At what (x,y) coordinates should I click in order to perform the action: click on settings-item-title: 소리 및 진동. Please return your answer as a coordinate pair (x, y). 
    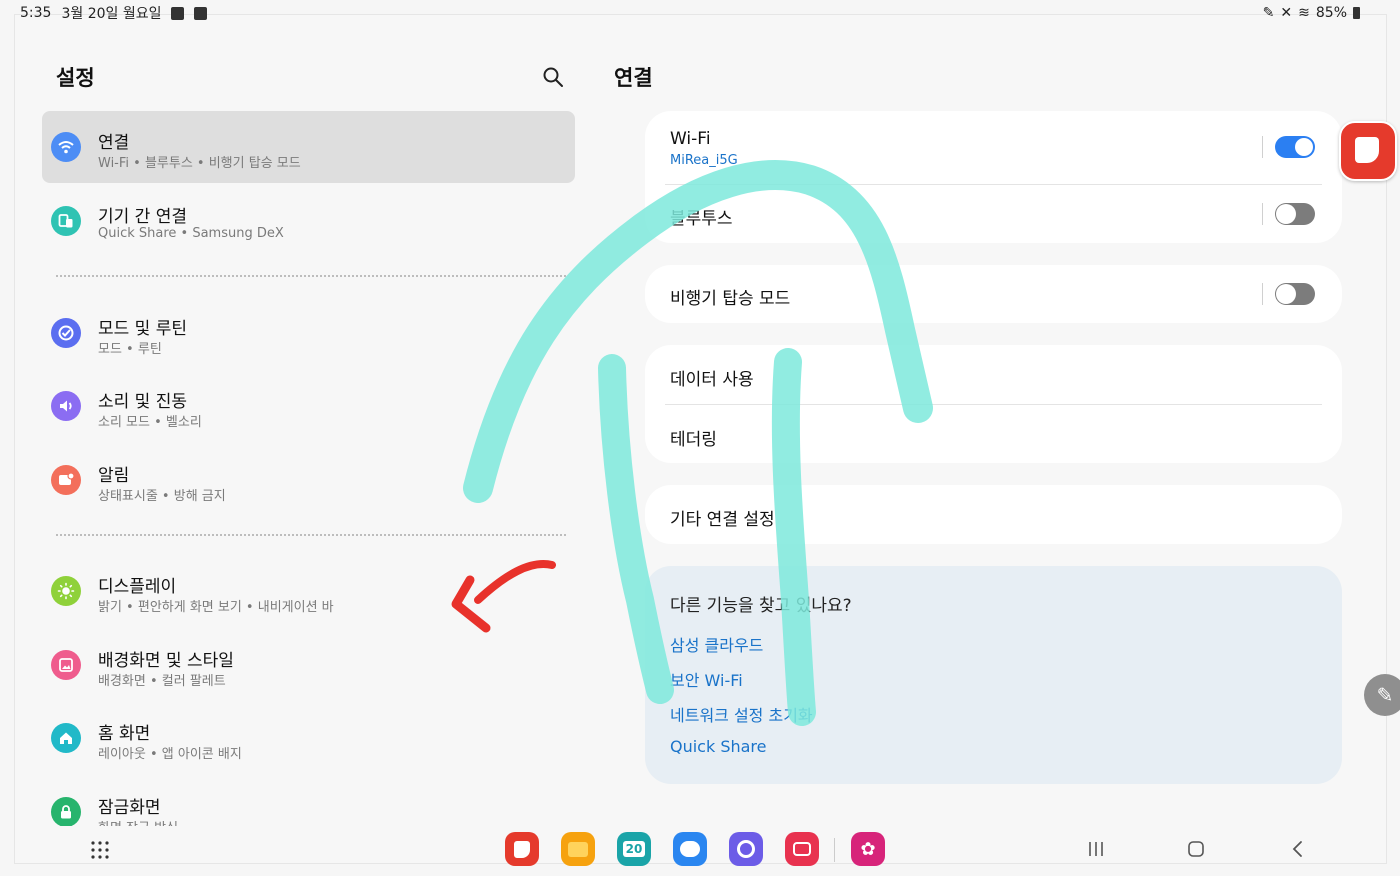
    Looking at the image, I should click on (143, 402).